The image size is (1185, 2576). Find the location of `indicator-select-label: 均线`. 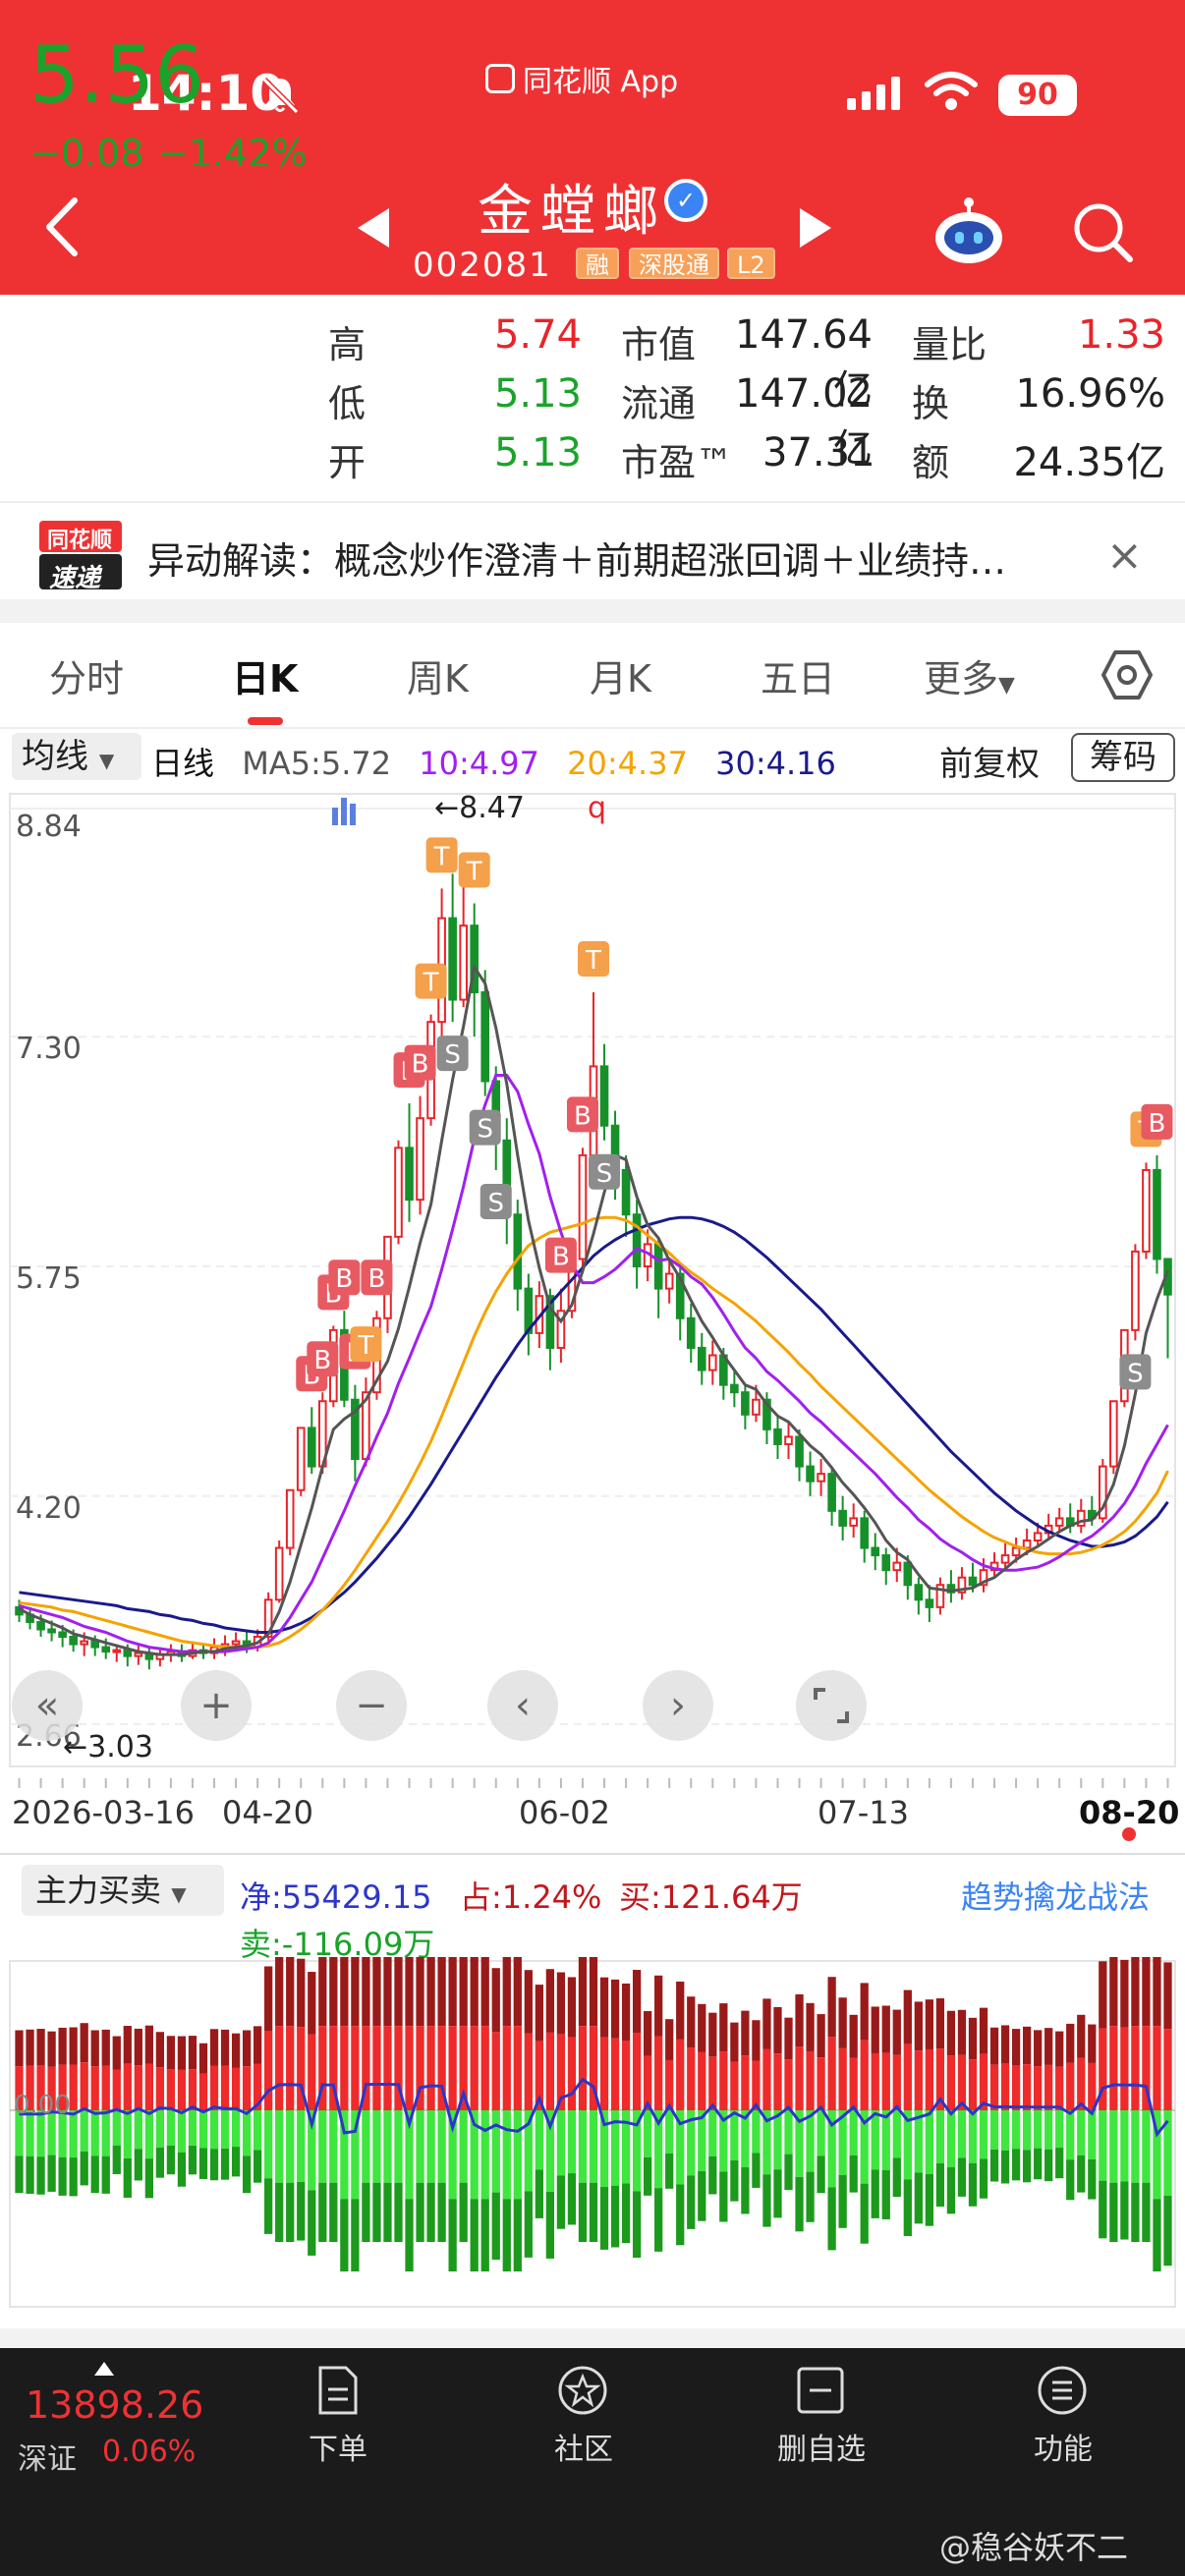

indicator-select-label: 均线 is located at coordinates (55, 756).